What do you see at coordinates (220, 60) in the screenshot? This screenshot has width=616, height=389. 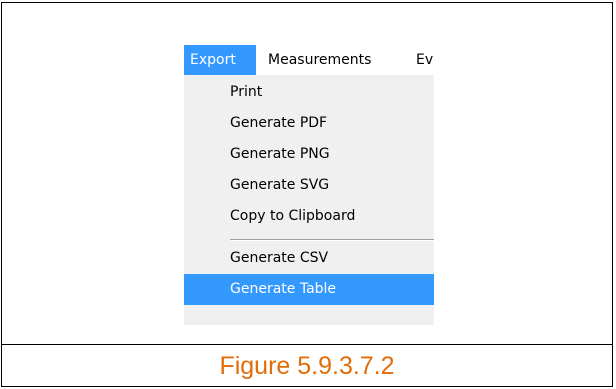 I see `menubar-item-export: Export` at bounding box center [220, 60].